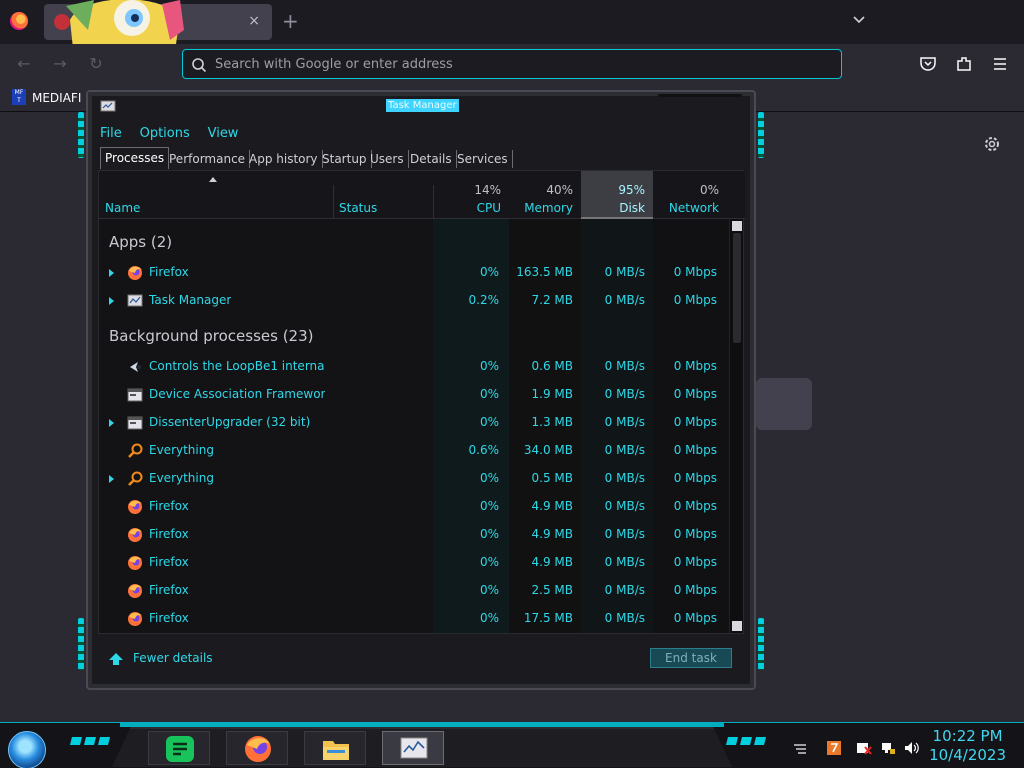 The height and width of the screenshot is (768, 1024). Describe the element at coordinates (290, 21) in the screenshot. I see `new-tab-button: +` at that location.